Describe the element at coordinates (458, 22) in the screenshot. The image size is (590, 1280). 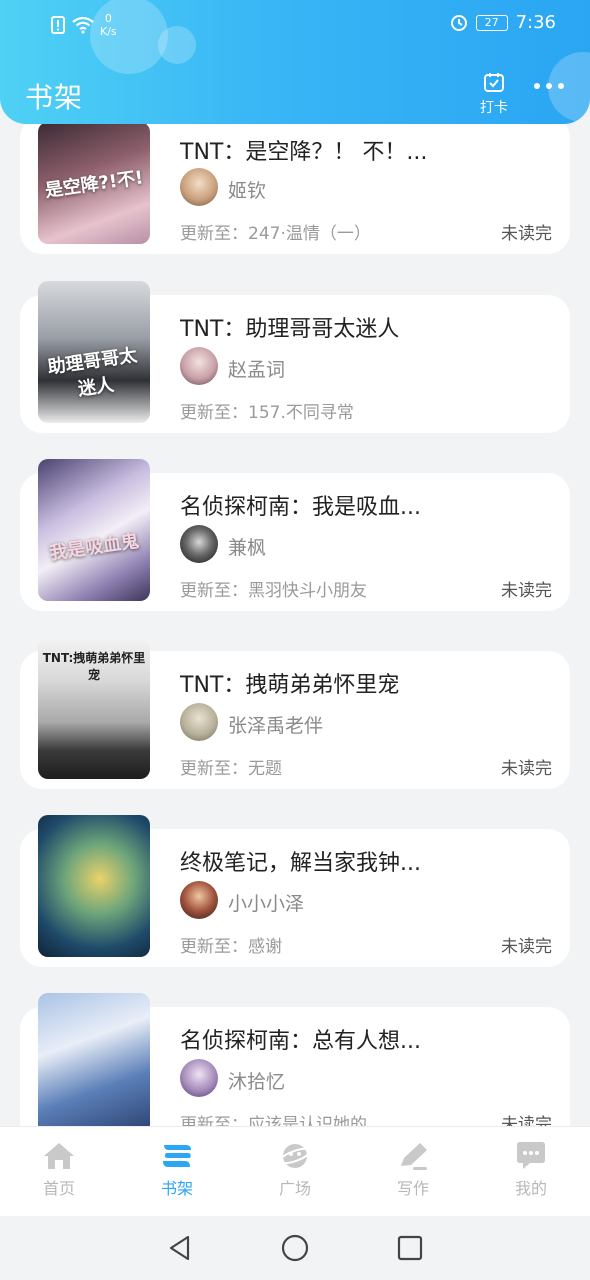
I see `alarm-icon` at that location.